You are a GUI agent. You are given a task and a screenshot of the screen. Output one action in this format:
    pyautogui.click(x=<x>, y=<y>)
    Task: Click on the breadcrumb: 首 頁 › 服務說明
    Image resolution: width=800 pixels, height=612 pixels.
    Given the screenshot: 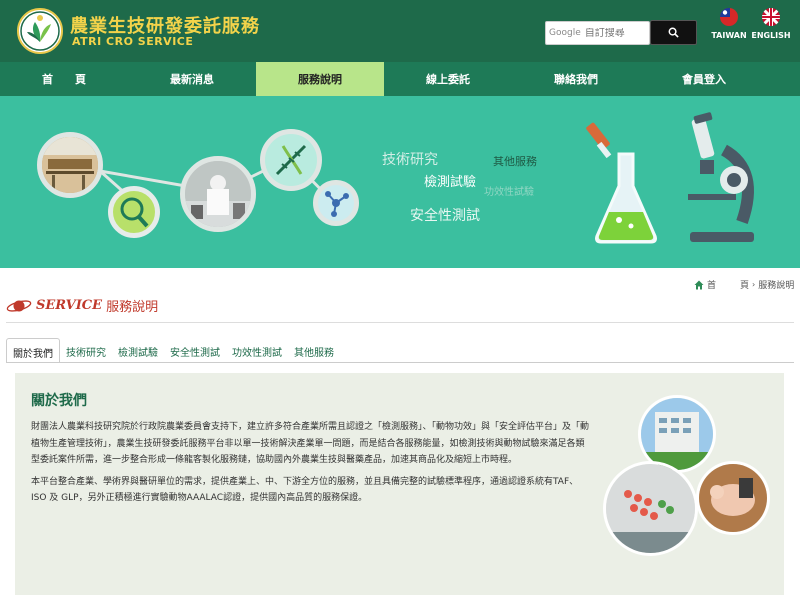 What is the action you would take?
    pyautogui.click(x=744, y=284)
    